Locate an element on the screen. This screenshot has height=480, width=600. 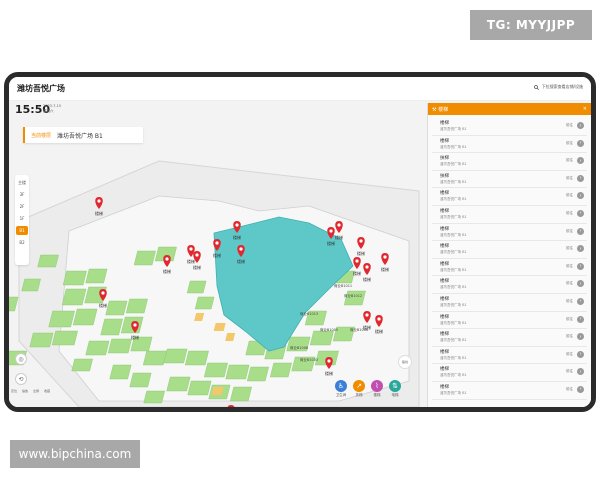
tool-zoom: 缩放 is located at coordinates (25, 391).